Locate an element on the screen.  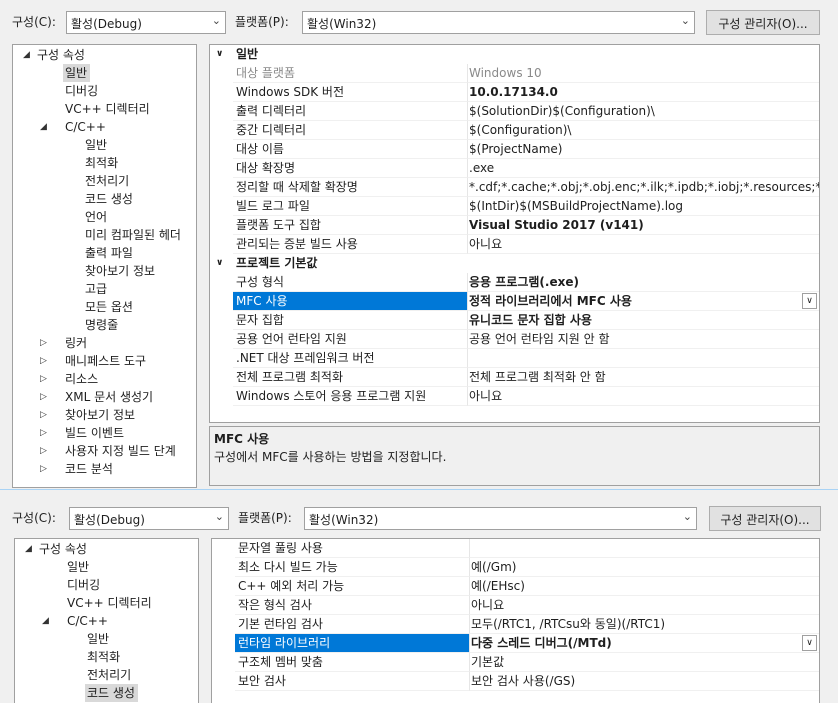
tree-item: ▷ 사용자 지정 빌드 단계 is located at coordinates (104, 451).